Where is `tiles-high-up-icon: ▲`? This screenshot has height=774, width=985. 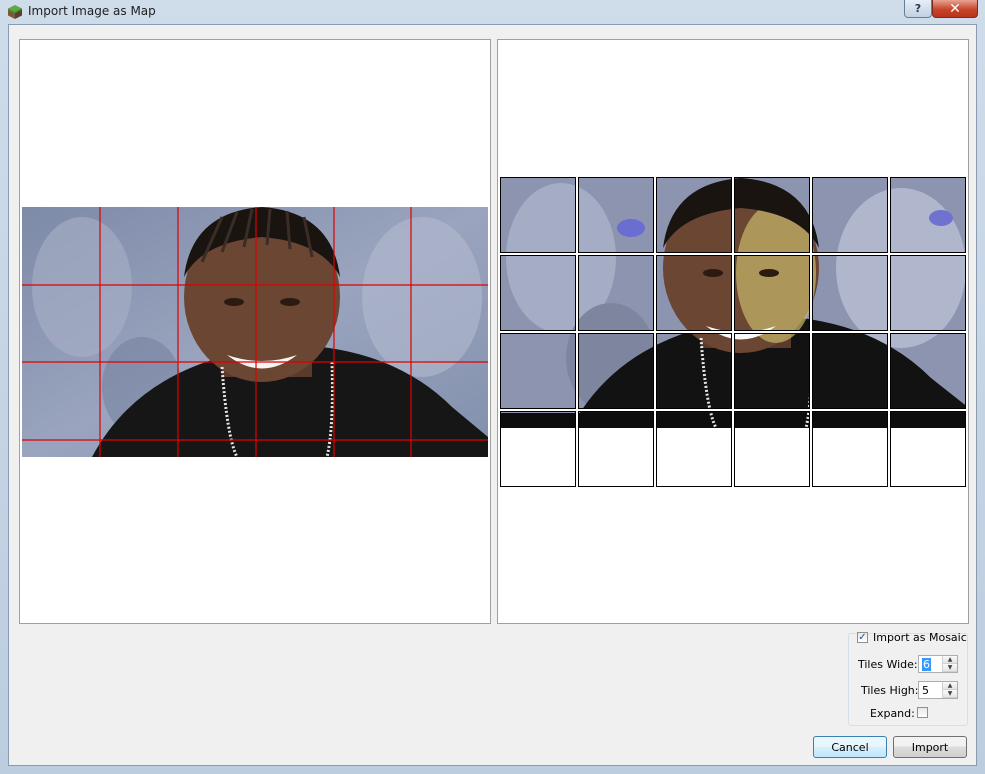
tiles-high-up-icon: ▲ is located at coordinates (950, 686).